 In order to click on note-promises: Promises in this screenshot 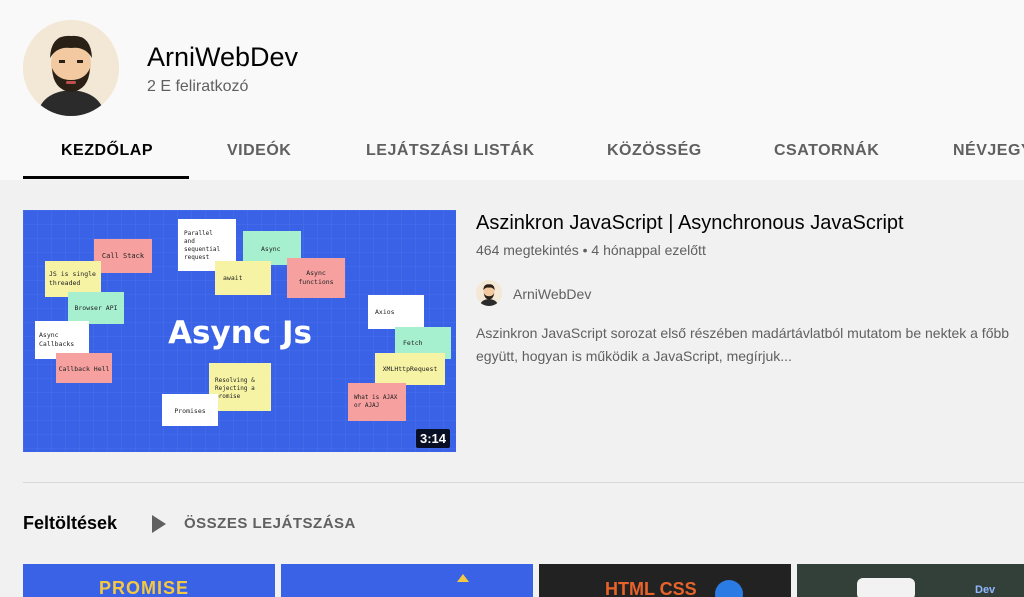, I will do `click(190, 410)`.